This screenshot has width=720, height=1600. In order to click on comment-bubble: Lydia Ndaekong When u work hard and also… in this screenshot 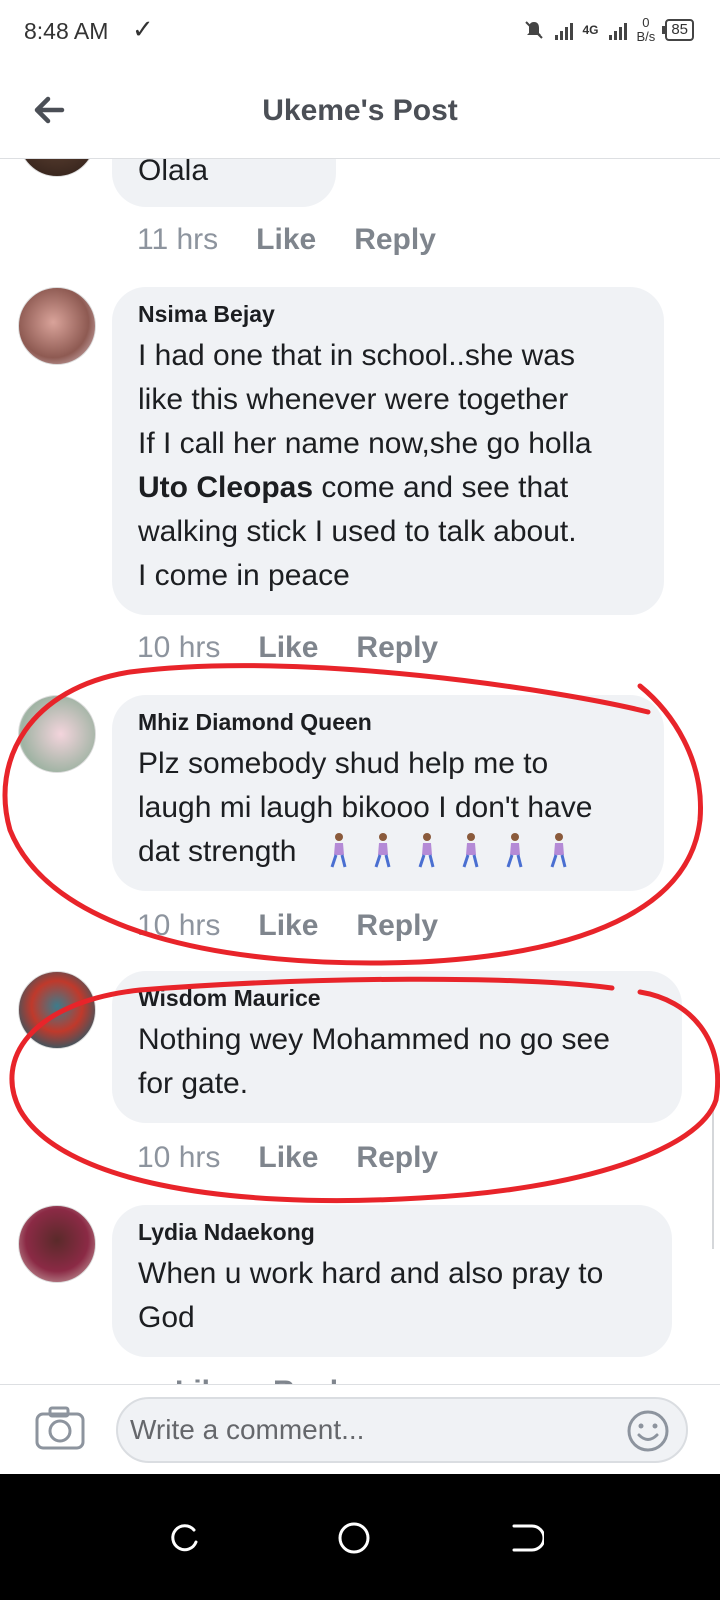, I will do `click(392, 1281)`.